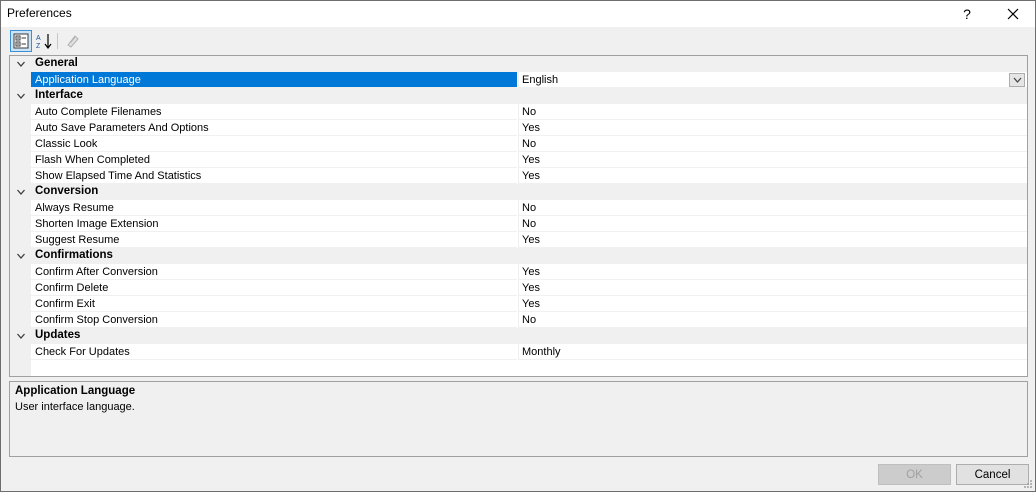  I want to click on ok-button: OK, so click(914, 474).